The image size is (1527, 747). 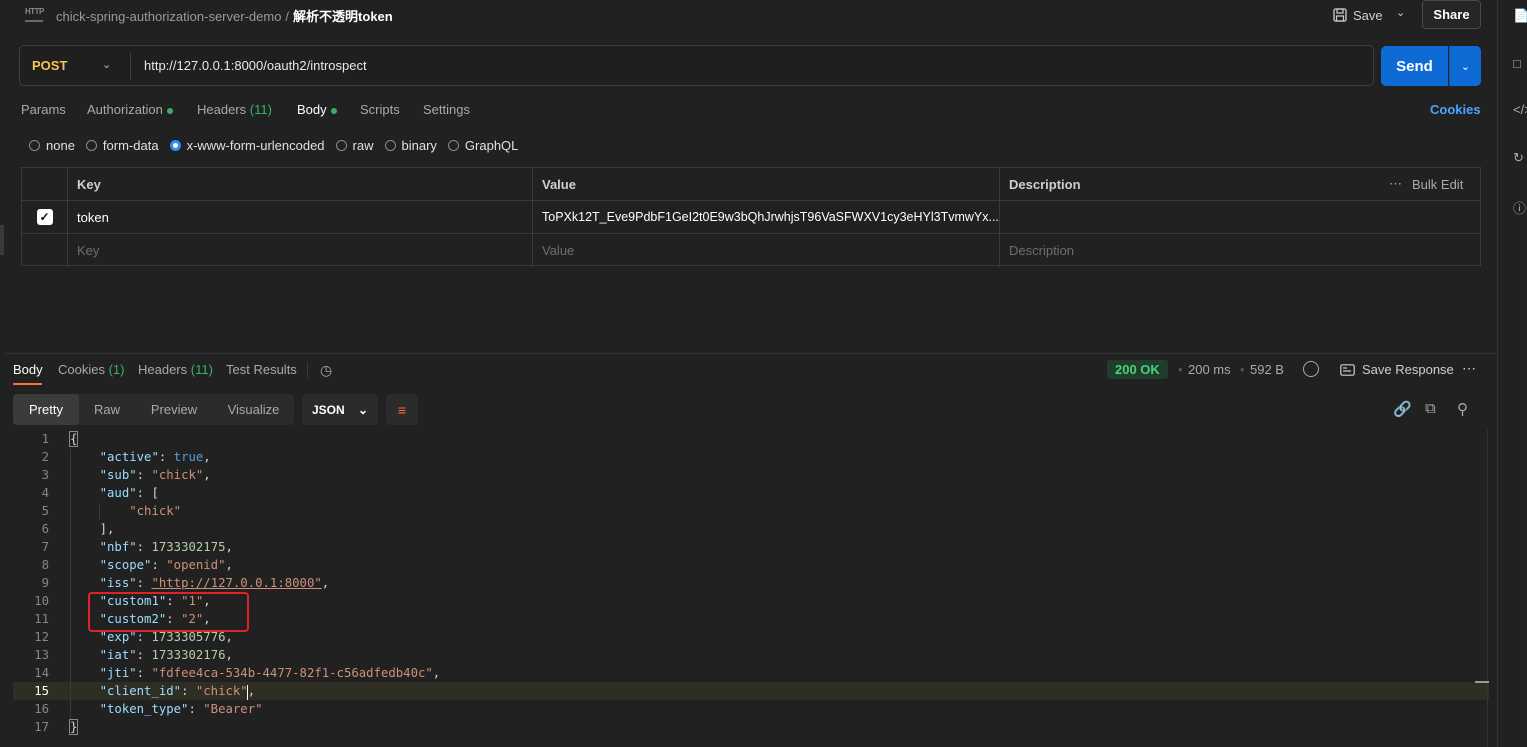 What do you see at coordinates (247, 145) in the screenshot?
I see `radio-x-www-form-urlencoded: x-www-form-urlencoded` at bounding box center [247, 145].